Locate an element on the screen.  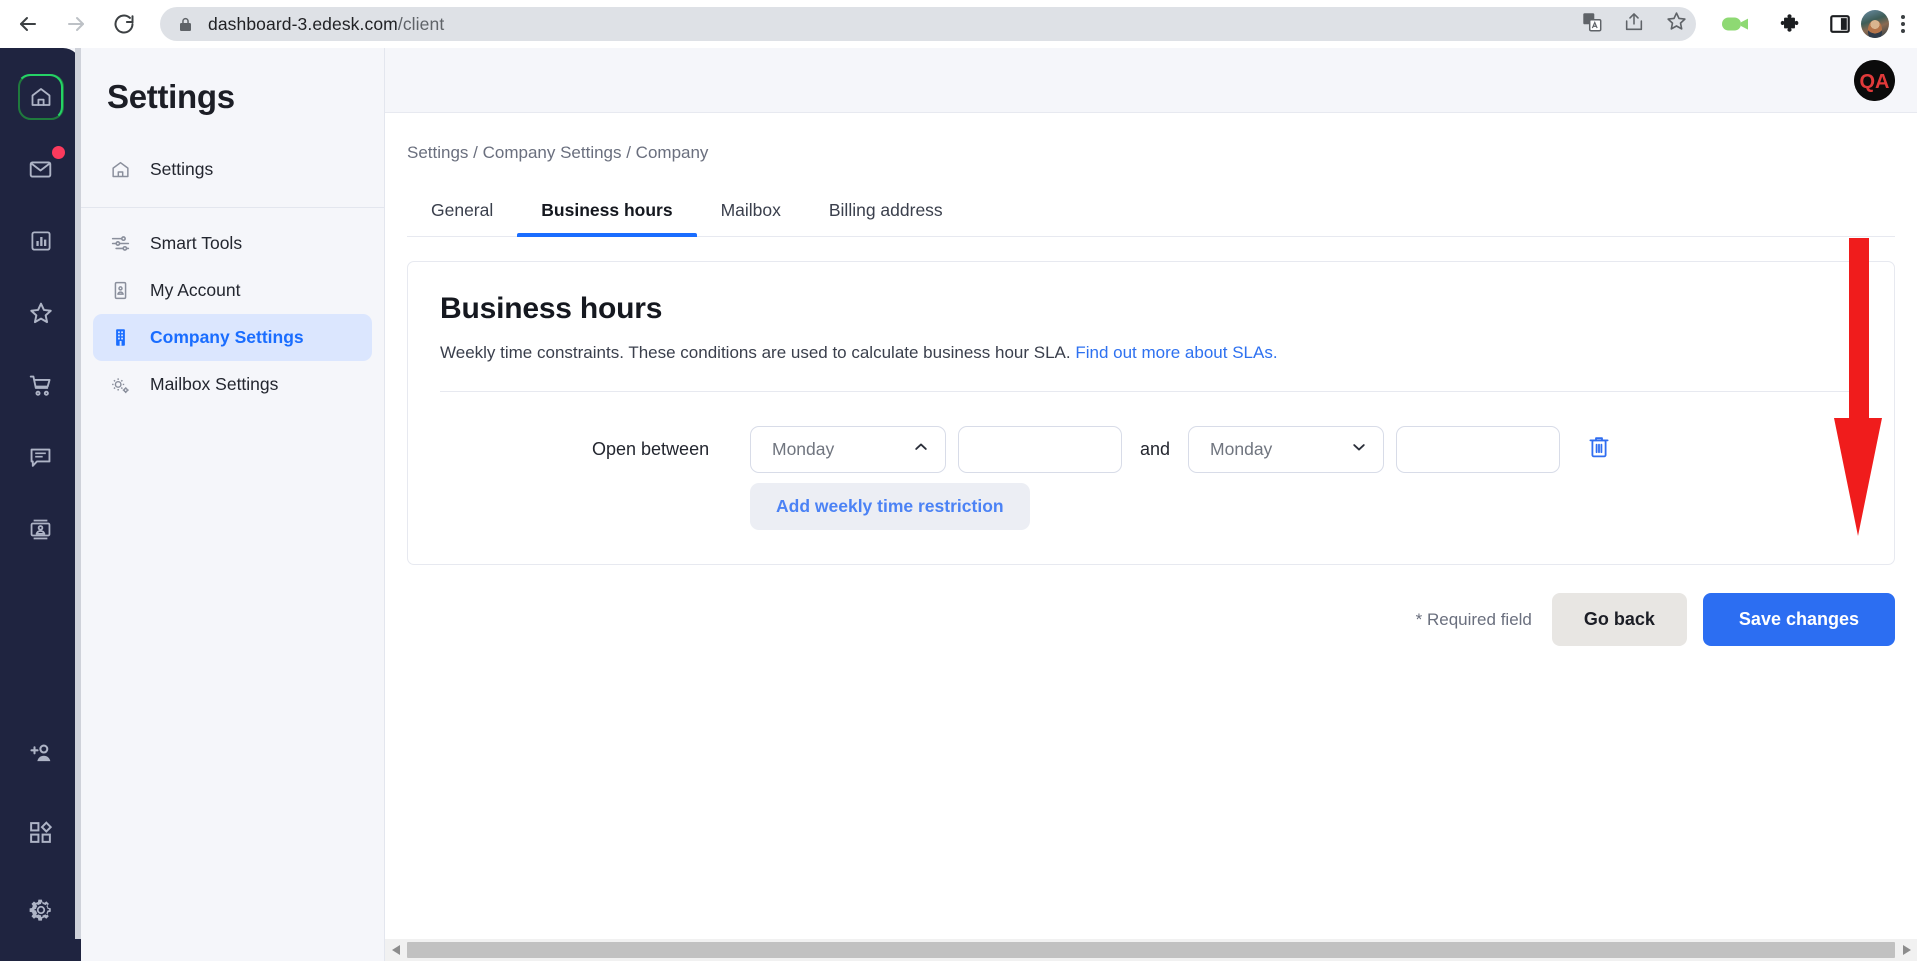
address-bar: dashboard-3.edesk.com/client G is located at coordinates (928, 24).